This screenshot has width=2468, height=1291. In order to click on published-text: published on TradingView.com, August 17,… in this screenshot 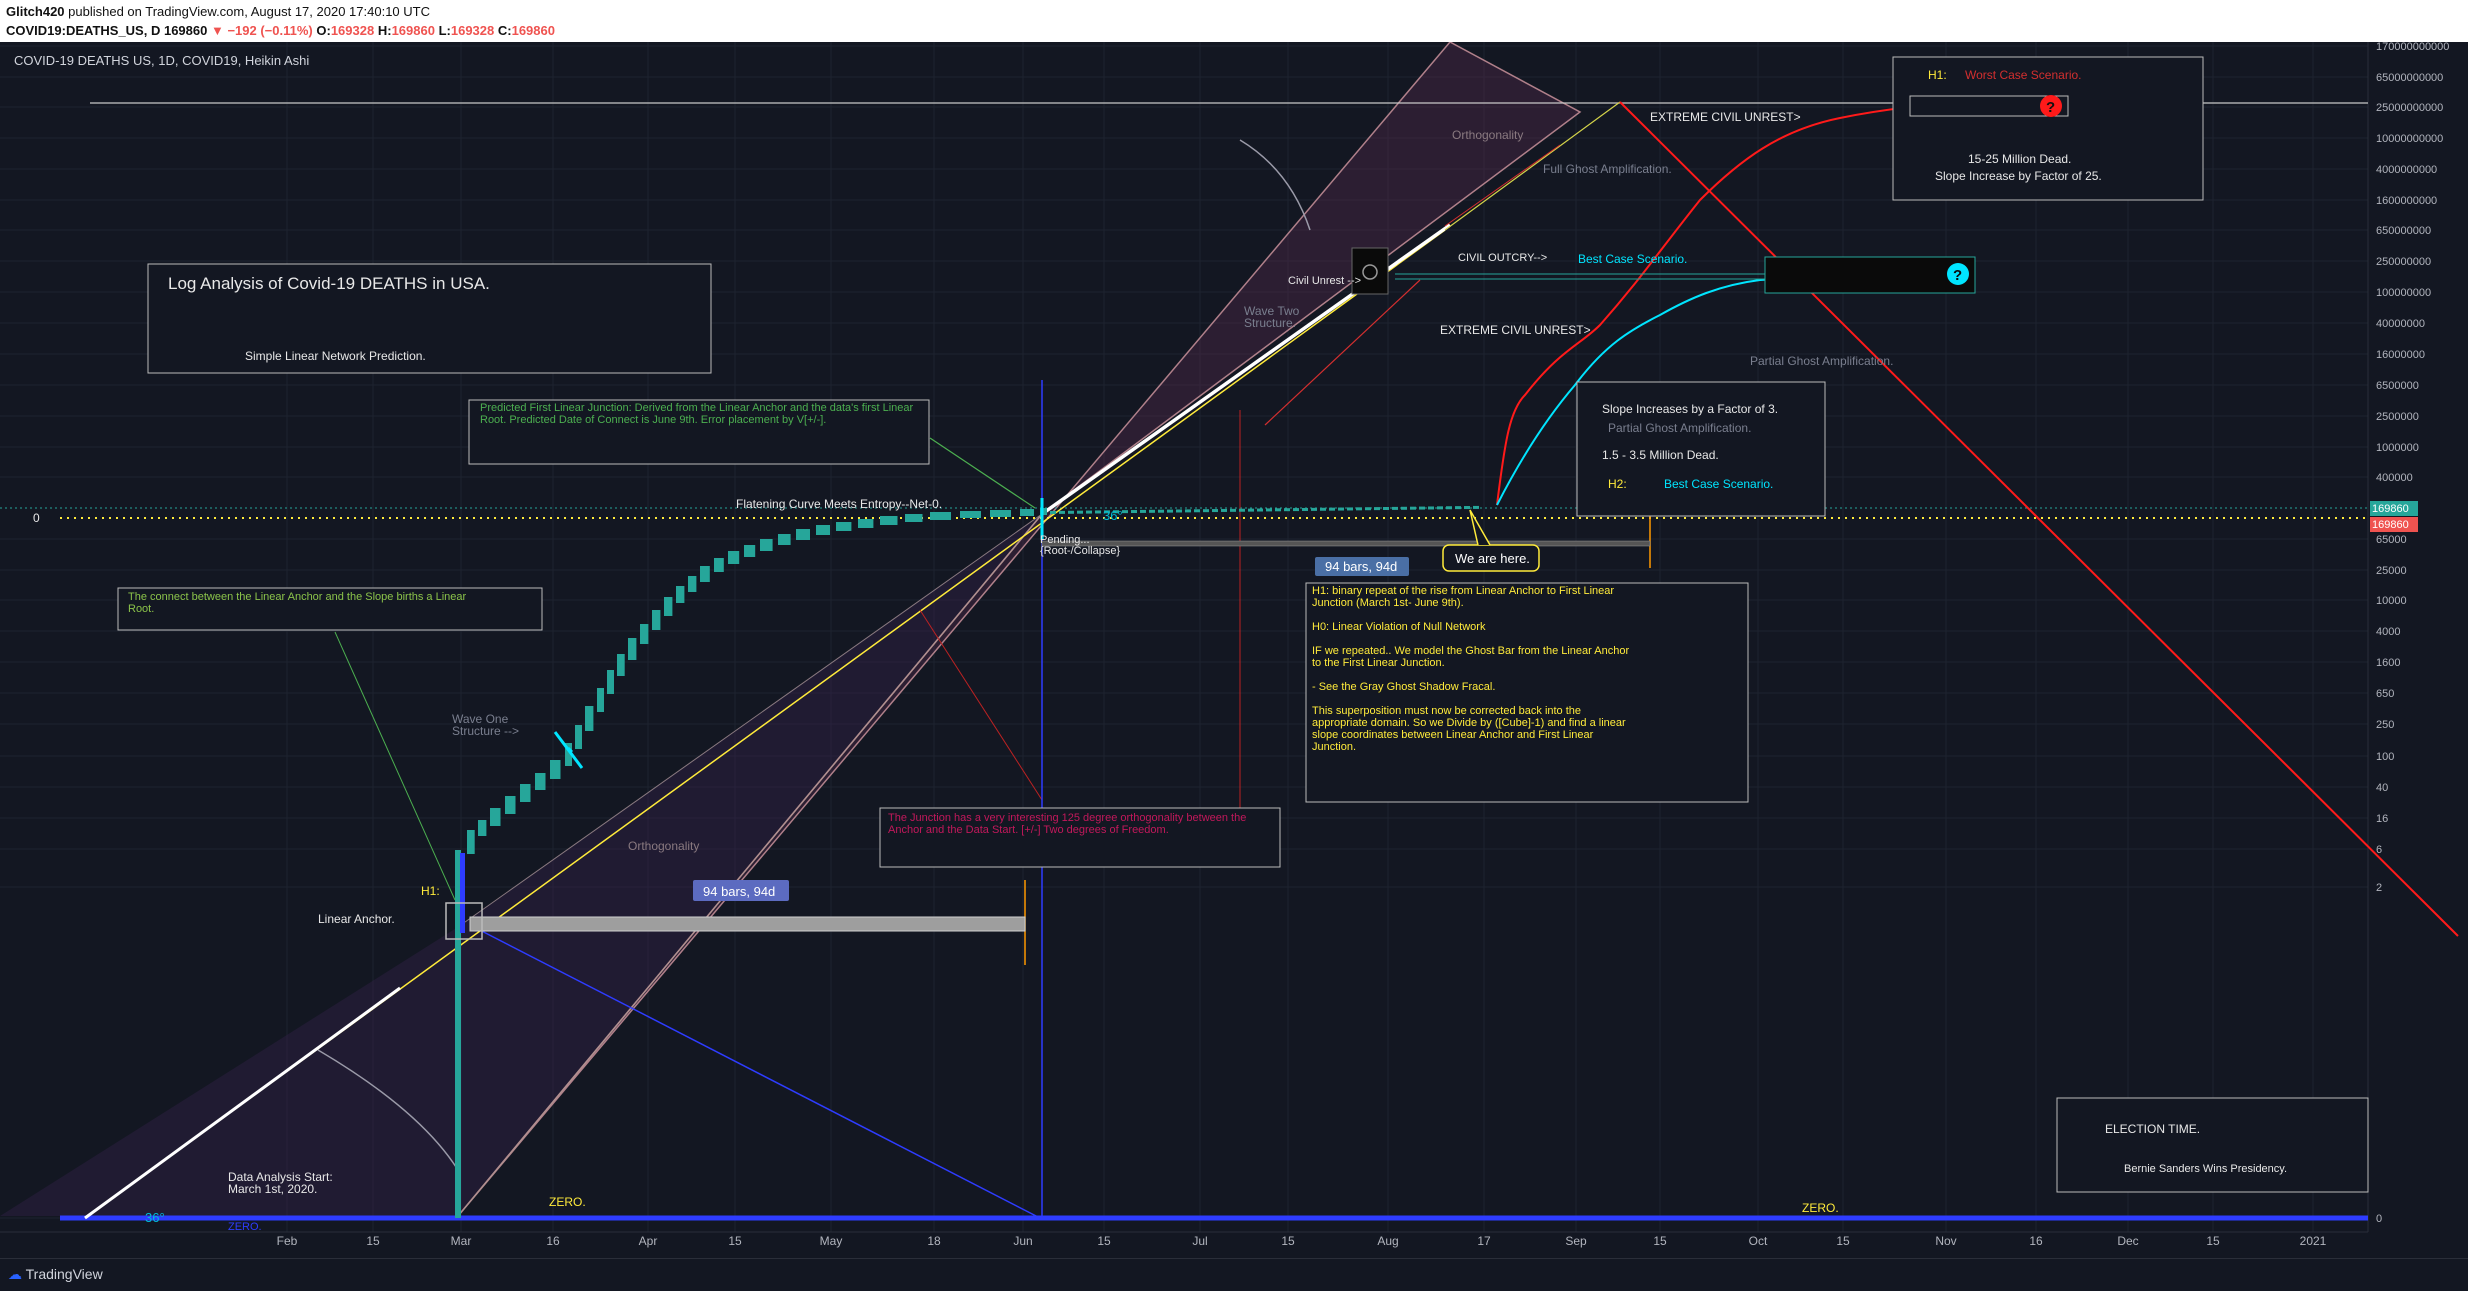, I will do `click(247, 11)`.